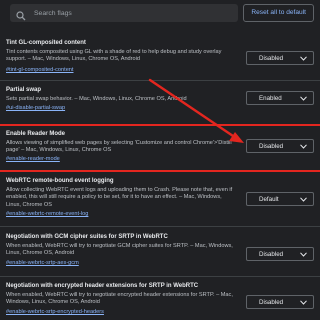  Describe the element at coordinates (21, 14) in the screenshot. I see `search-icon` at that location.